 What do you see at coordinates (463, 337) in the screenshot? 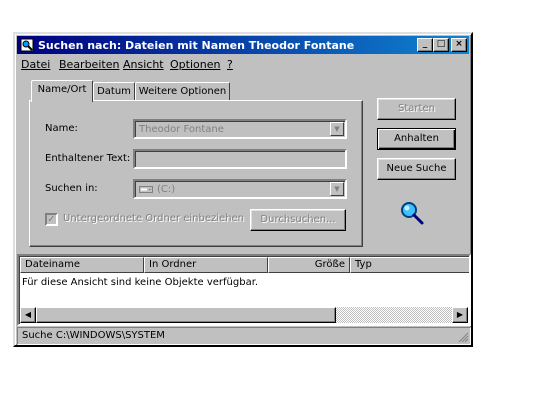
I see `resize-grip-icon` at bounding box center [463, 337].